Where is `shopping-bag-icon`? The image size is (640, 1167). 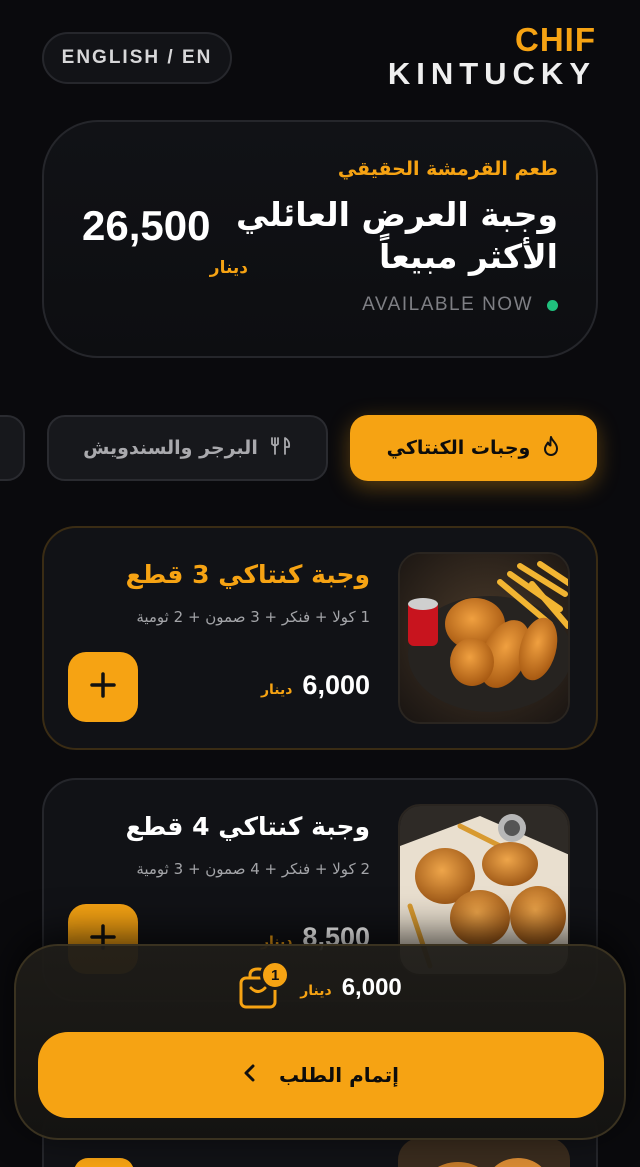 shopping-bag-icon is located at coordinates (258, 990).